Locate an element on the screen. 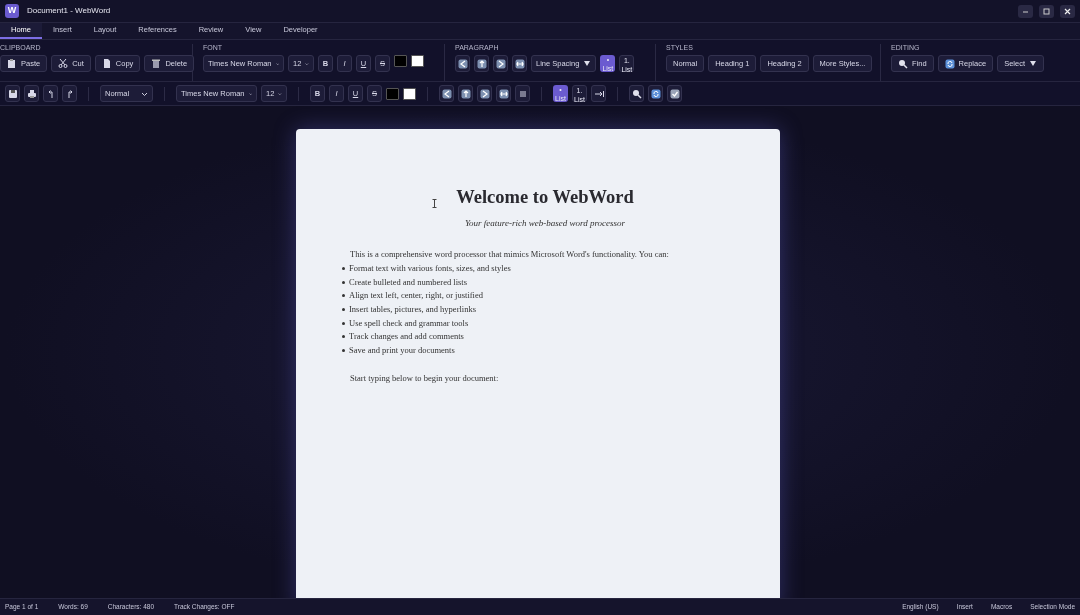  indent-button is located at coordinates (598, 93).